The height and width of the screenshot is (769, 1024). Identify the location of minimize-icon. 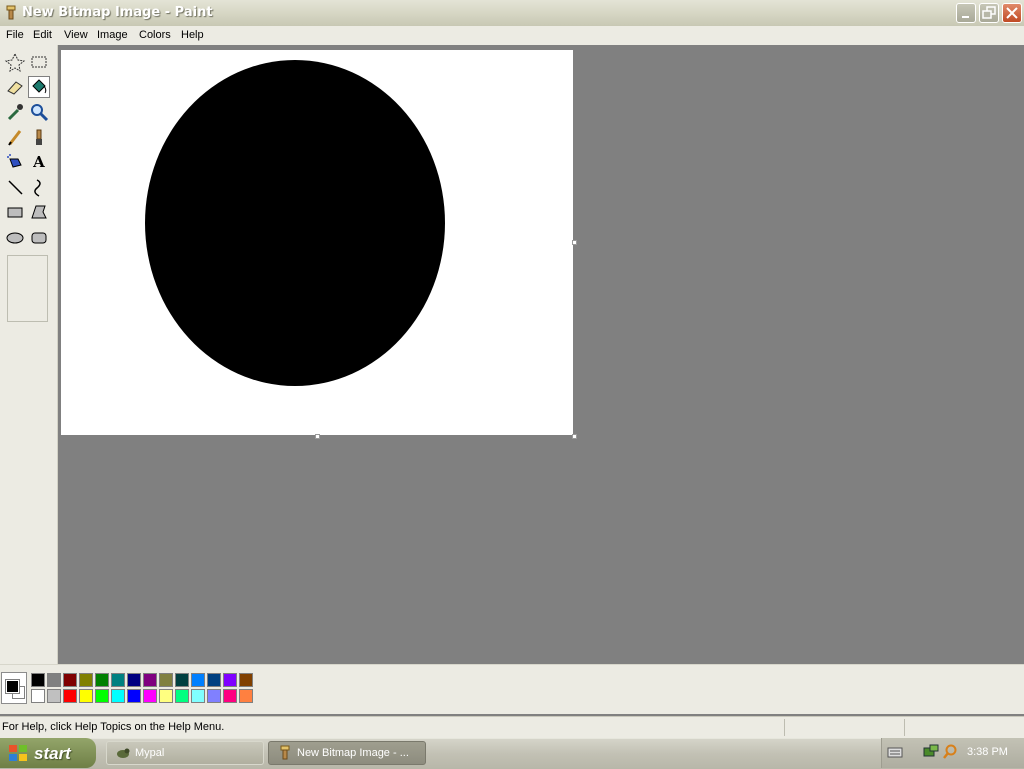
(965, 17).